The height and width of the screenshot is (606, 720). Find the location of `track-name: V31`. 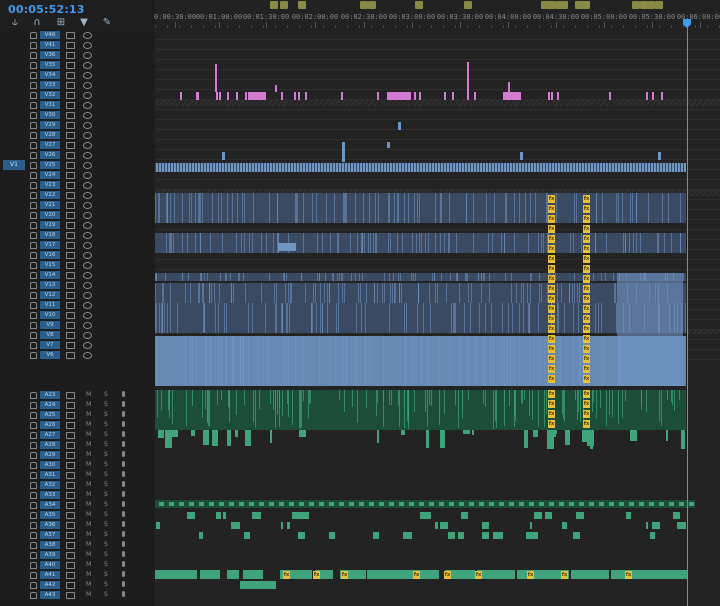

track-name: V31 is located at coordinates (50, 105).